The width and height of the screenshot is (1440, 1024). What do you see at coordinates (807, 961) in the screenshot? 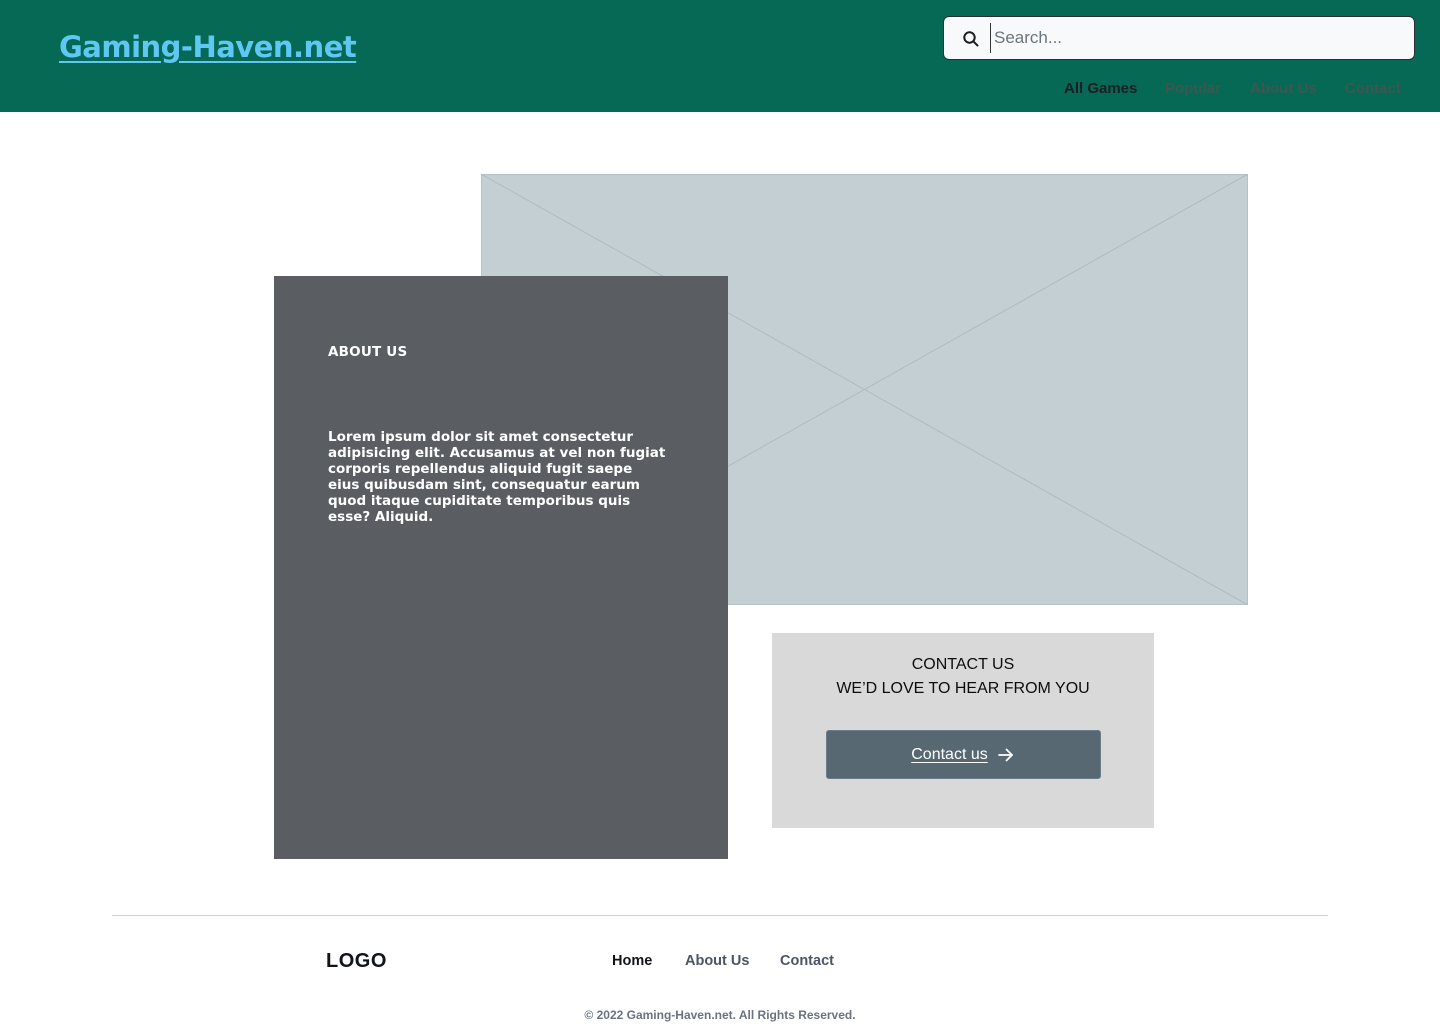
I see `footer-nav-contact: Contact` at bounding box center [807, 961].